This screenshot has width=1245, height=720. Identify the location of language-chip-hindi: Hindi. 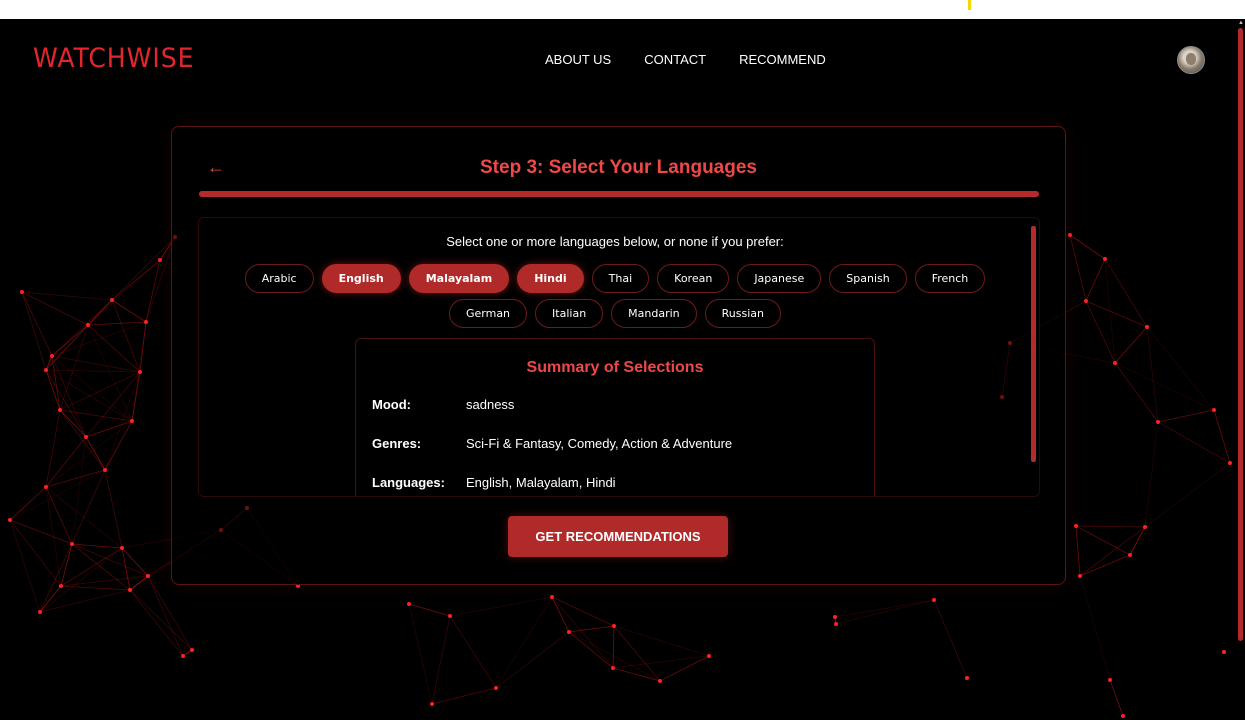
(550, 278).